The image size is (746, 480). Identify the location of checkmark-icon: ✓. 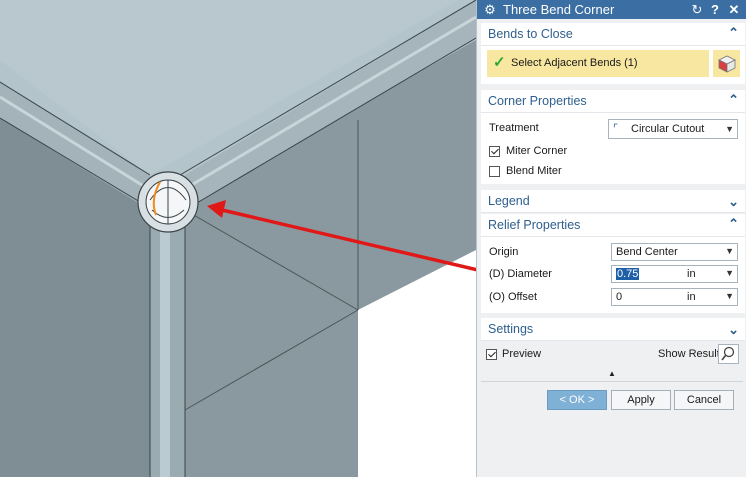
(499, 62).